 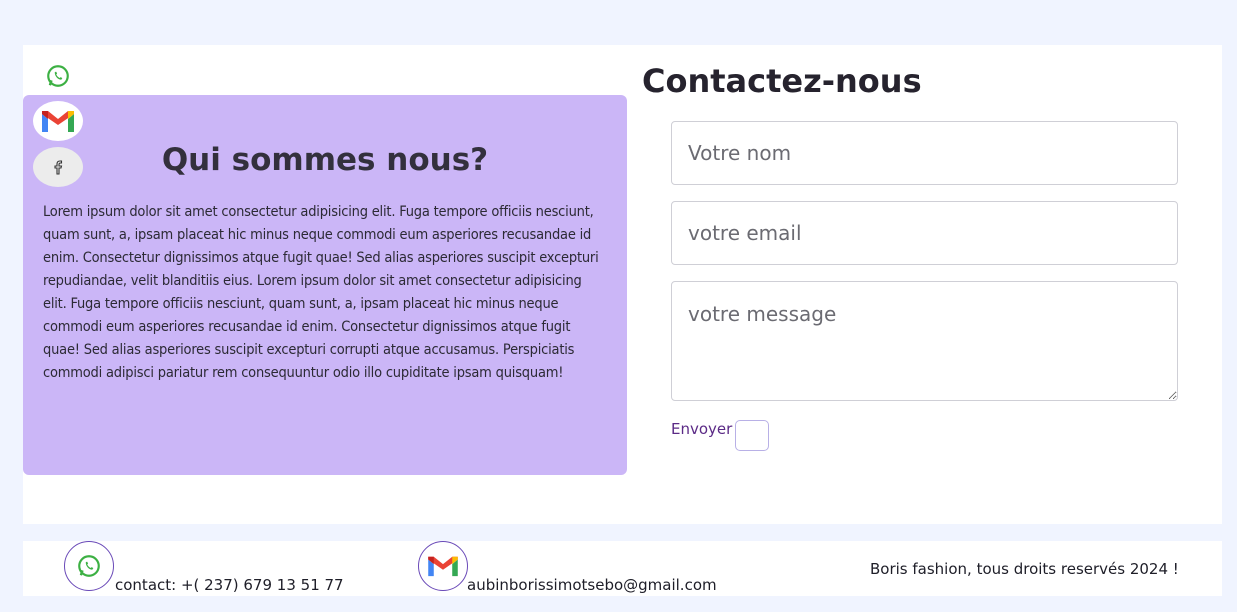 What do you see at coordinates (782, 81) in the screenshot?
I see `contact-title: Contactez-nous` at bounding box center [782, 81].